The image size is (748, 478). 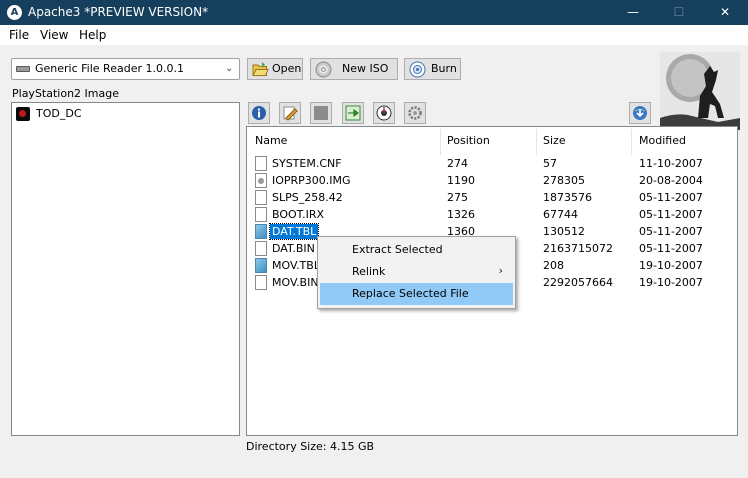 I want to click on table-row: BOOT.IRX 1326 67744 05-11-2007, so click(x=492, y=214).